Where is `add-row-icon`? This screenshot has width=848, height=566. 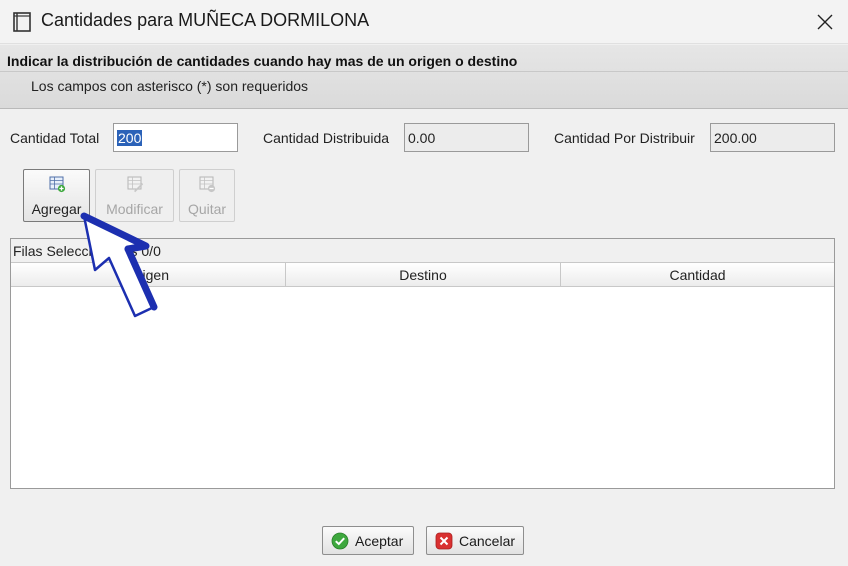 add-row-icon is located at coordinates (57, 184).